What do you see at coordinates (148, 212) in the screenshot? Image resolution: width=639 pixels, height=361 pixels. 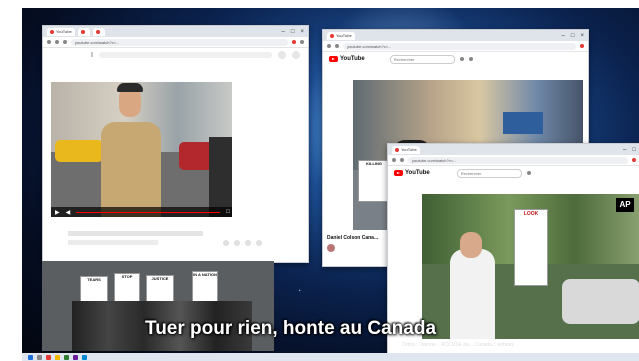 I see `progress-bar` at bounding box center [148, 212].